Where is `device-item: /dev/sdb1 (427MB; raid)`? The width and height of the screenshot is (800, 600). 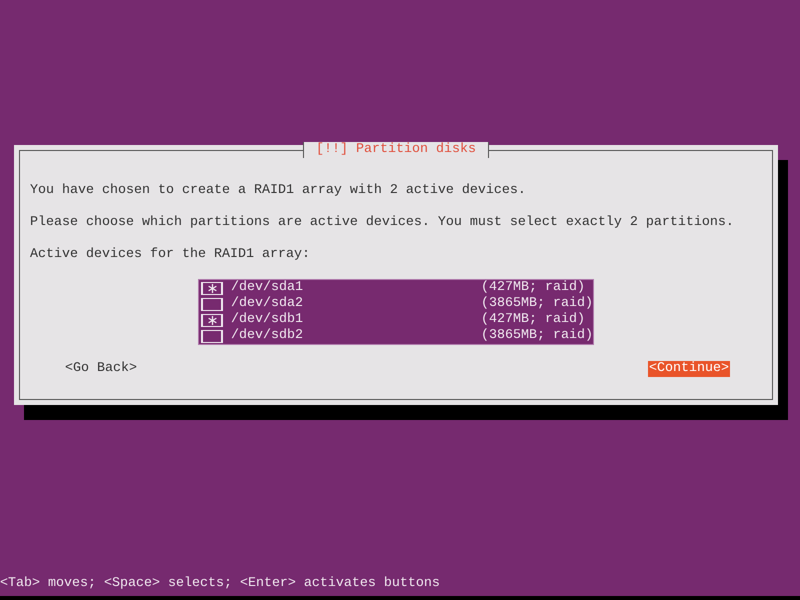
device-item: /dev/sdb1 (427MB; raid) is located at coordinates (396, 320).